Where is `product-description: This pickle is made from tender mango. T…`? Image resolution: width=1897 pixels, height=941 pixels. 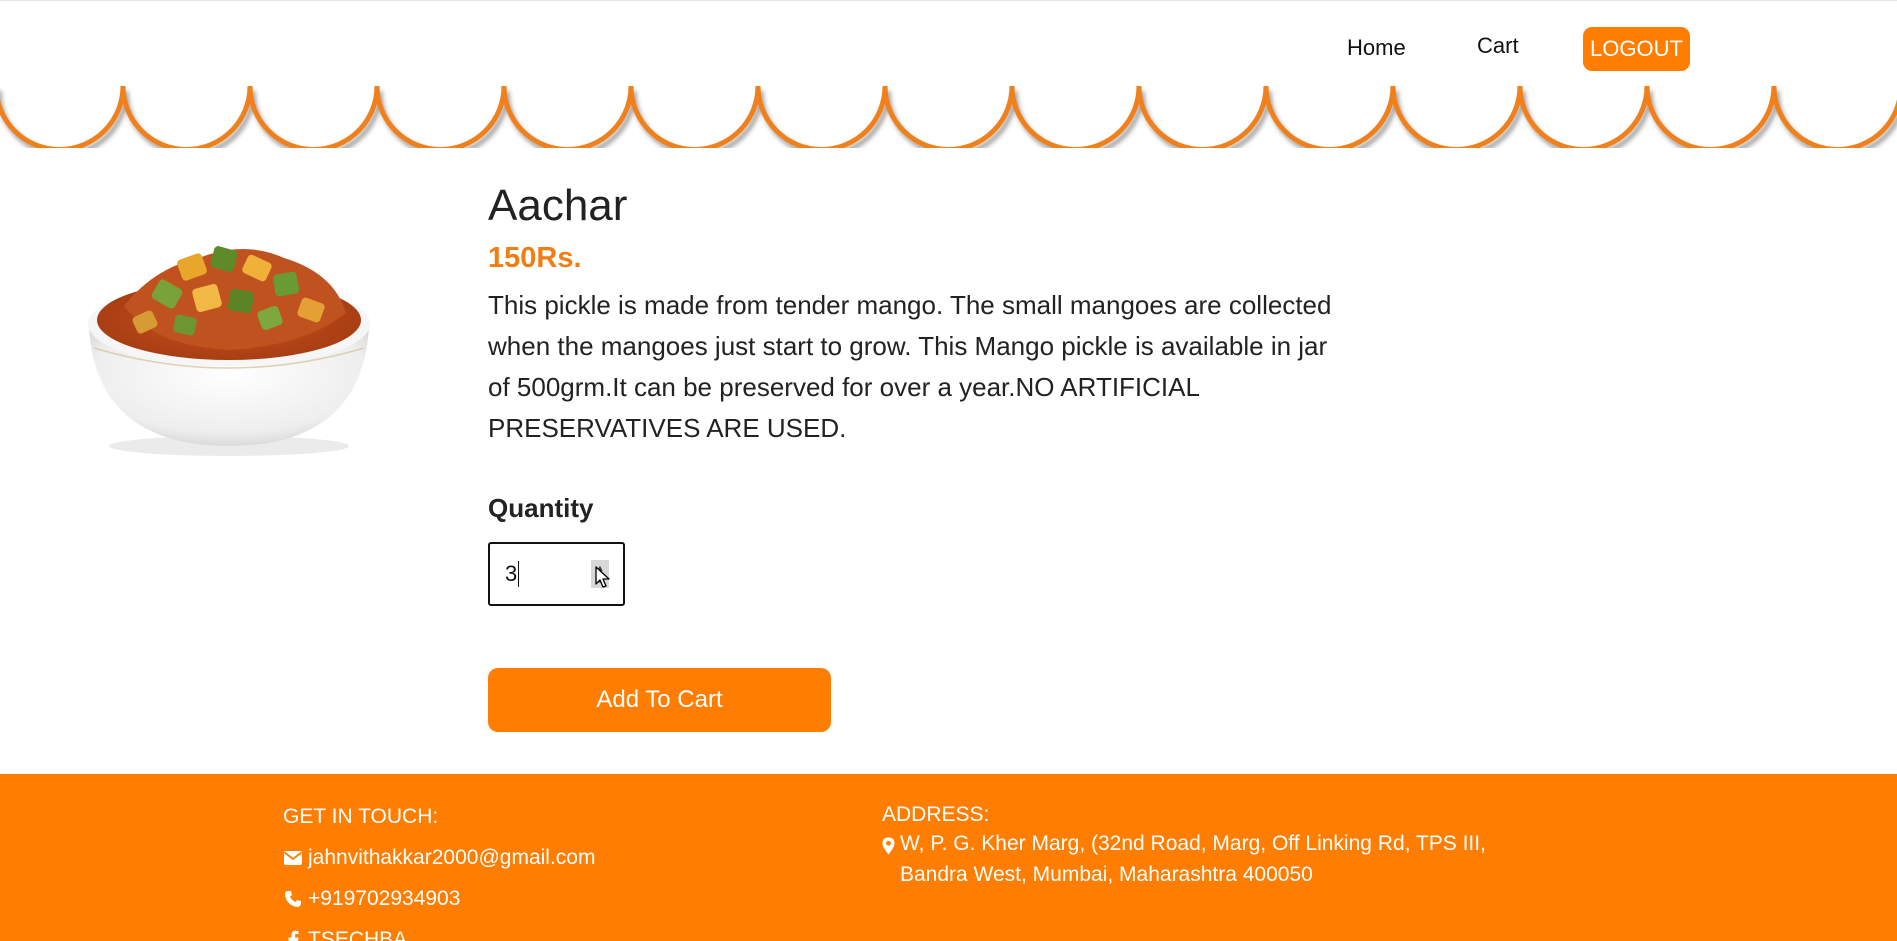
product-description: This pickle is made from tender mango. T… is located at coordinates (910, 366).